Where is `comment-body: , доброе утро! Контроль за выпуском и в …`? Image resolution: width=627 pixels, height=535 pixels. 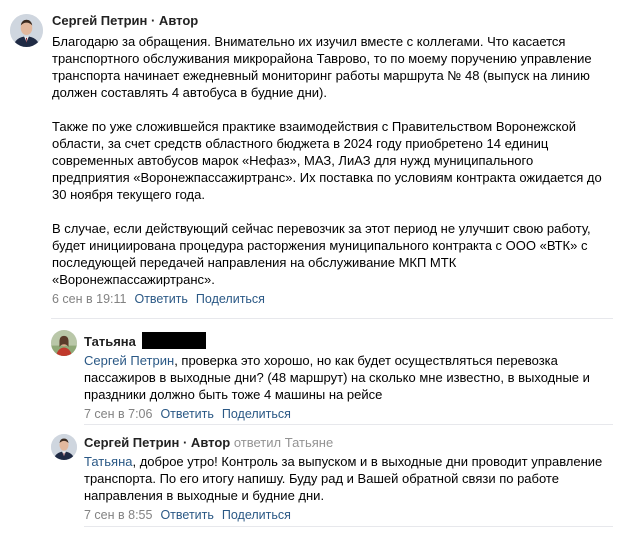 comment-body: , доброе утро! Контроль за выпуском и в … is located at coordinates (343, 478).